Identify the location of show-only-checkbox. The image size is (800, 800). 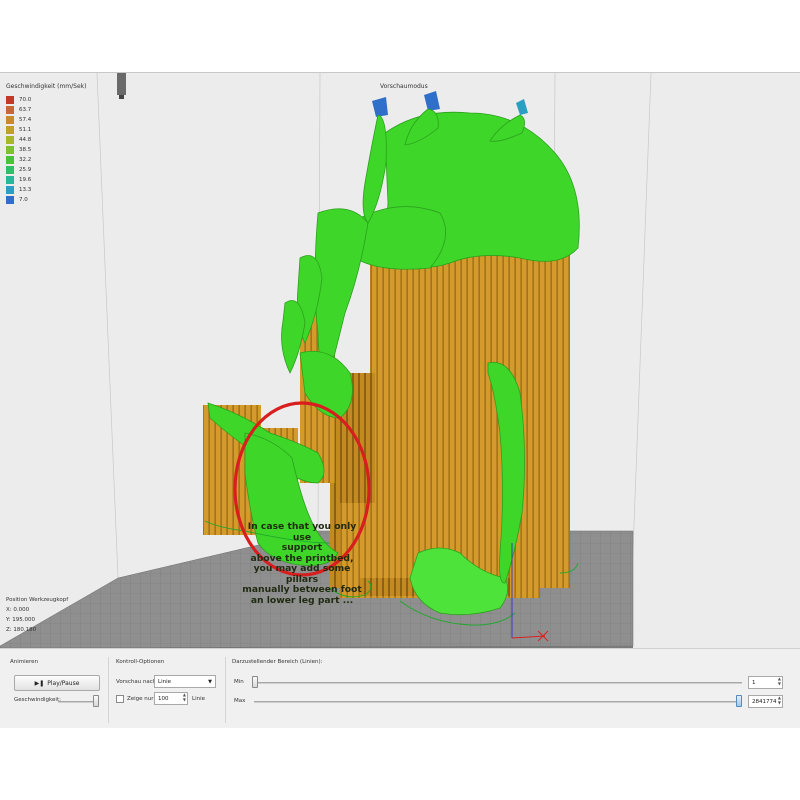
(120, 699).